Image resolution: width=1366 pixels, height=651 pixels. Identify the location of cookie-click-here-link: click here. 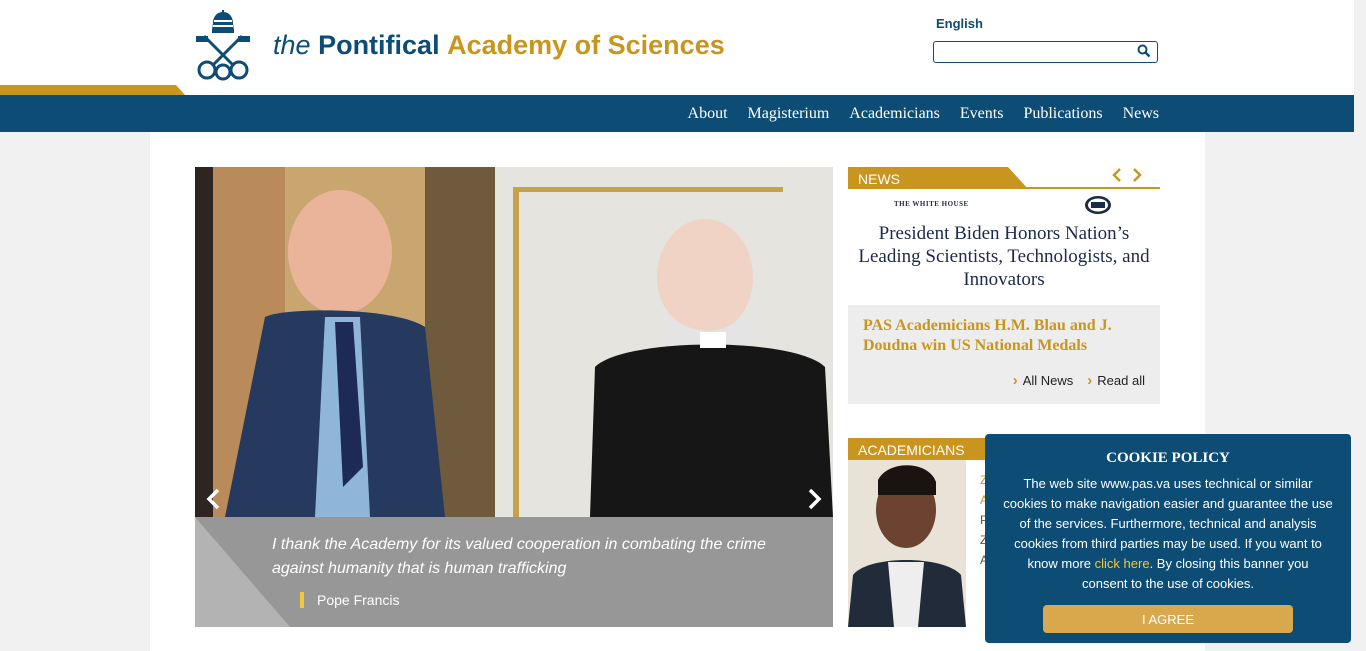
(1122, 563).